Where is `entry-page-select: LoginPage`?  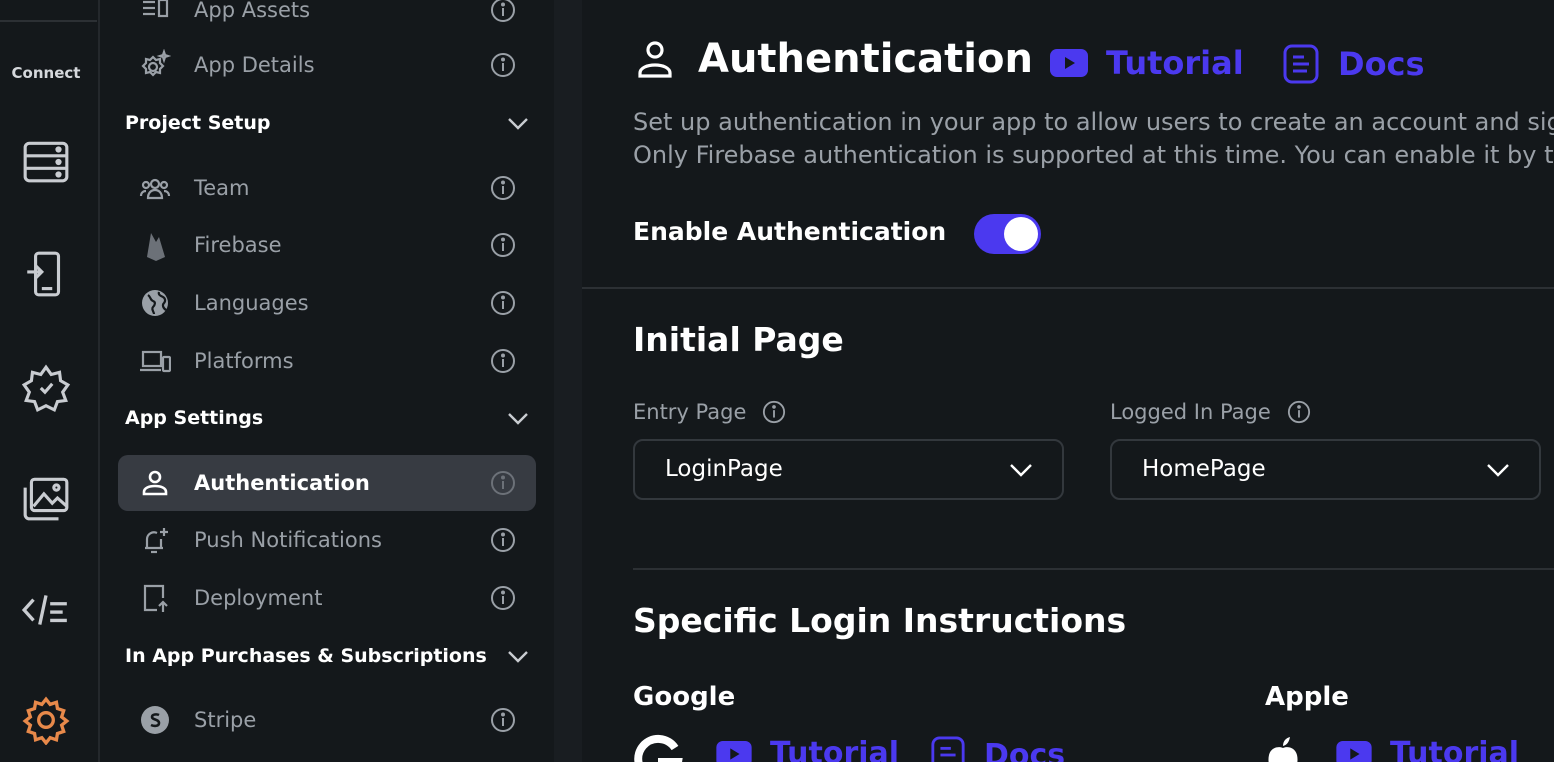 entry-page-select: LoginPage is located at coordinates (848, 469).